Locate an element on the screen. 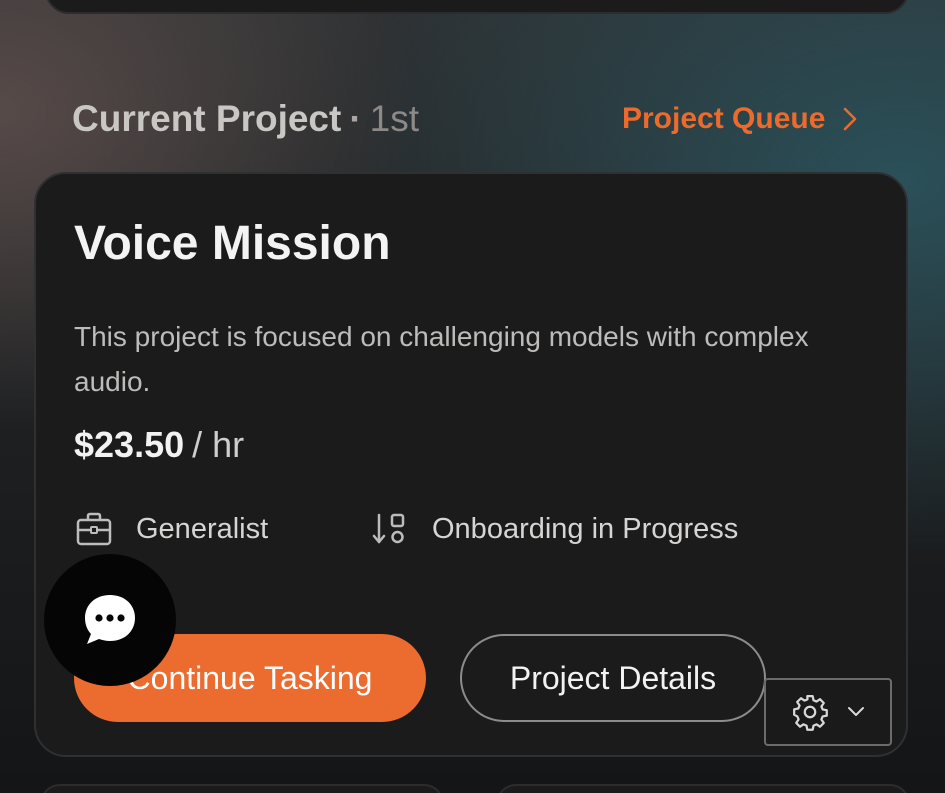 Image resolution: width=945 pixels, height=793 pixels. project-queue-label: Project Queue is located at coordinates (724, 118).